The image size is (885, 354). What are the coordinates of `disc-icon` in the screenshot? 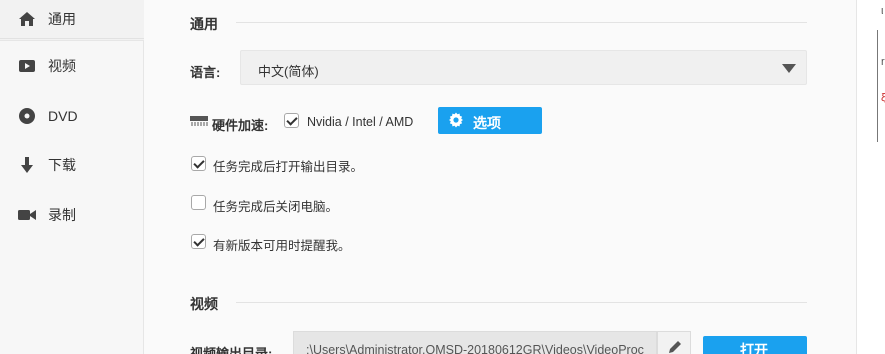 It's located at (27, 116).